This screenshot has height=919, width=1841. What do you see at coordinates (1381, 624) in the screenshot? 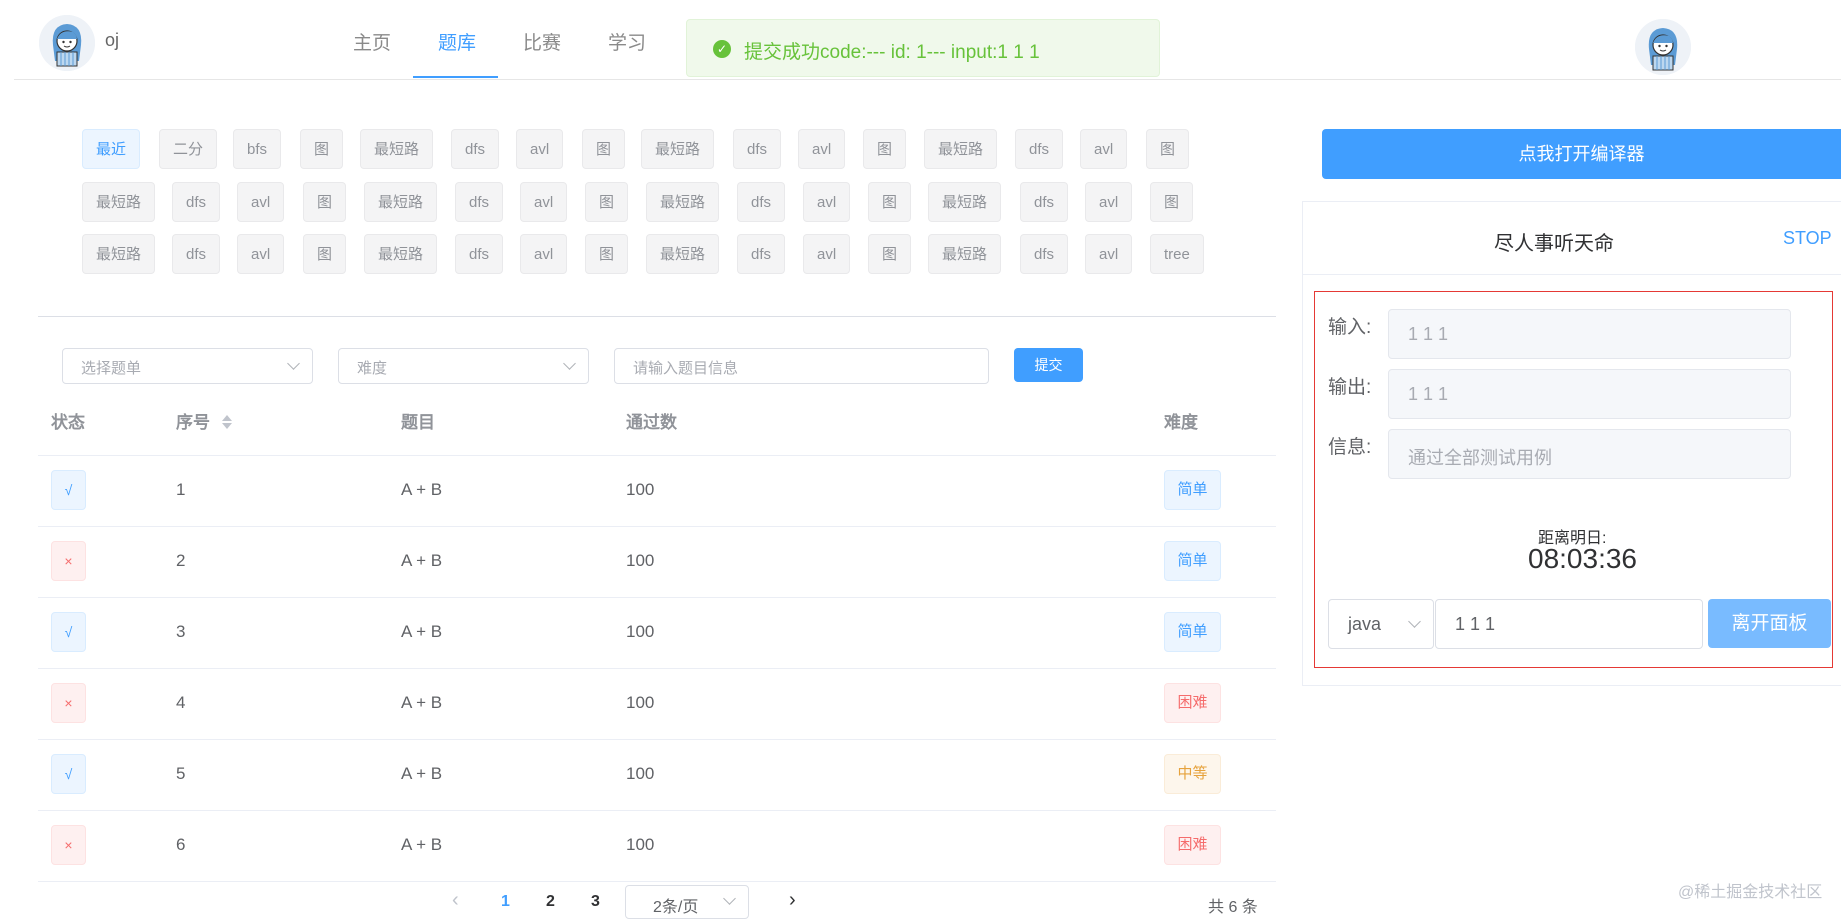
I see `language-select: java` at bounding box center [1381, 624].